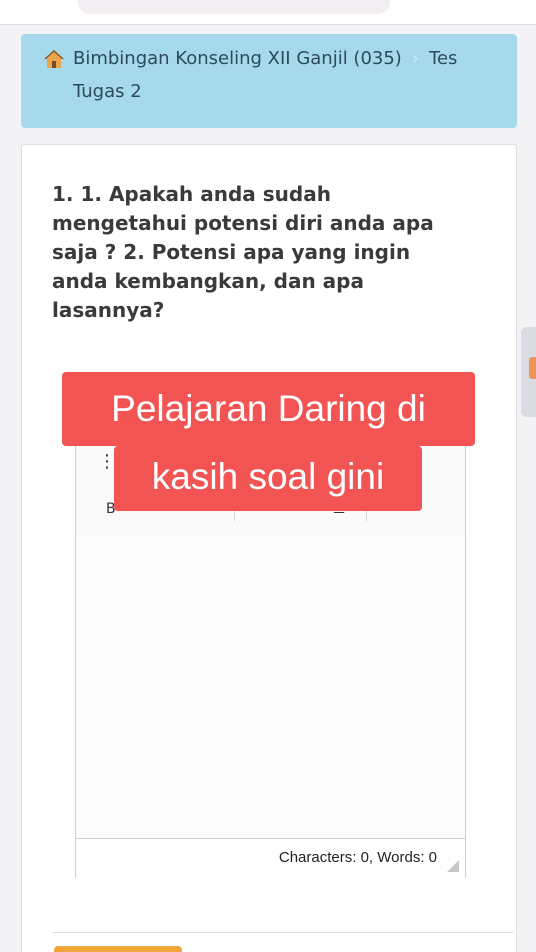 Image resolution: width=536 pixels, height=952 pixels. What do you see at coordinates (234, 7) in the screenshot?
I see `address-bar` at bounding box center [234, 7].